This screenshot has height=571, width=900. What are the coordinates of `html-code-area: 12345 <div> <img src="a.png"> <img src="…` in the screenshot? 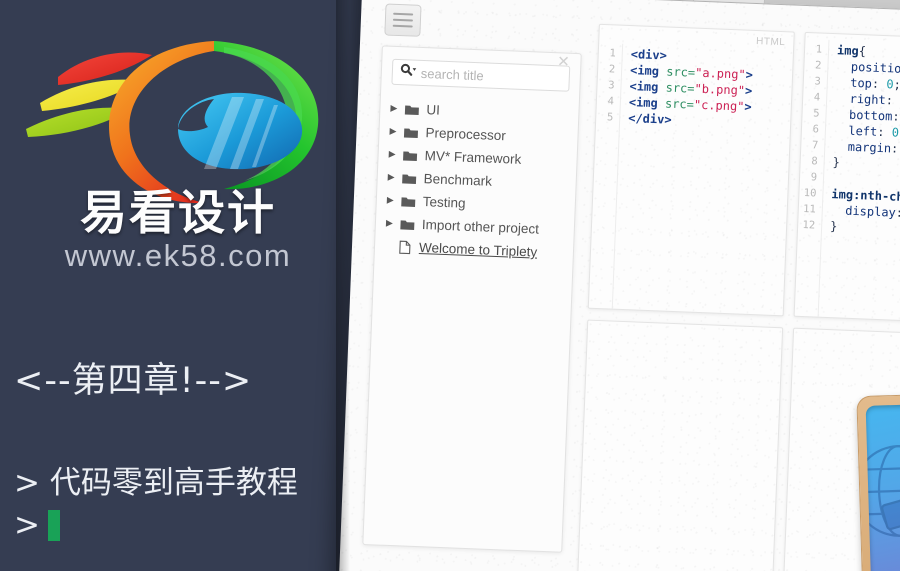 It's located at (690, 178).